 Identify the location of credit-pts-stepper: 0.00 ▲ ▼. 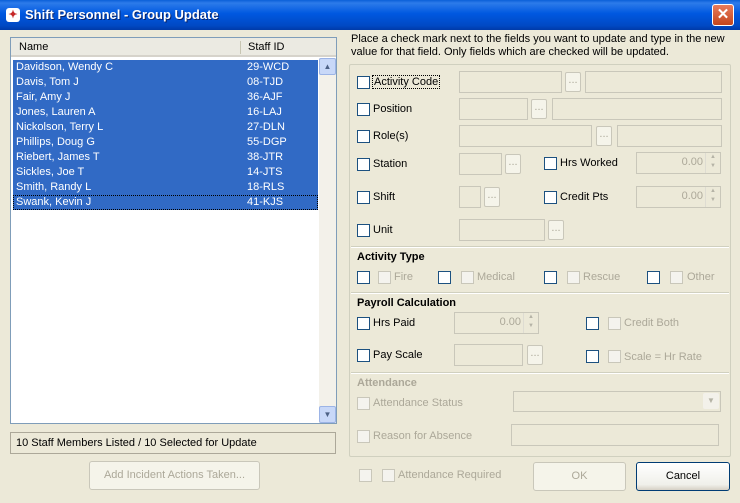
(678, 197).